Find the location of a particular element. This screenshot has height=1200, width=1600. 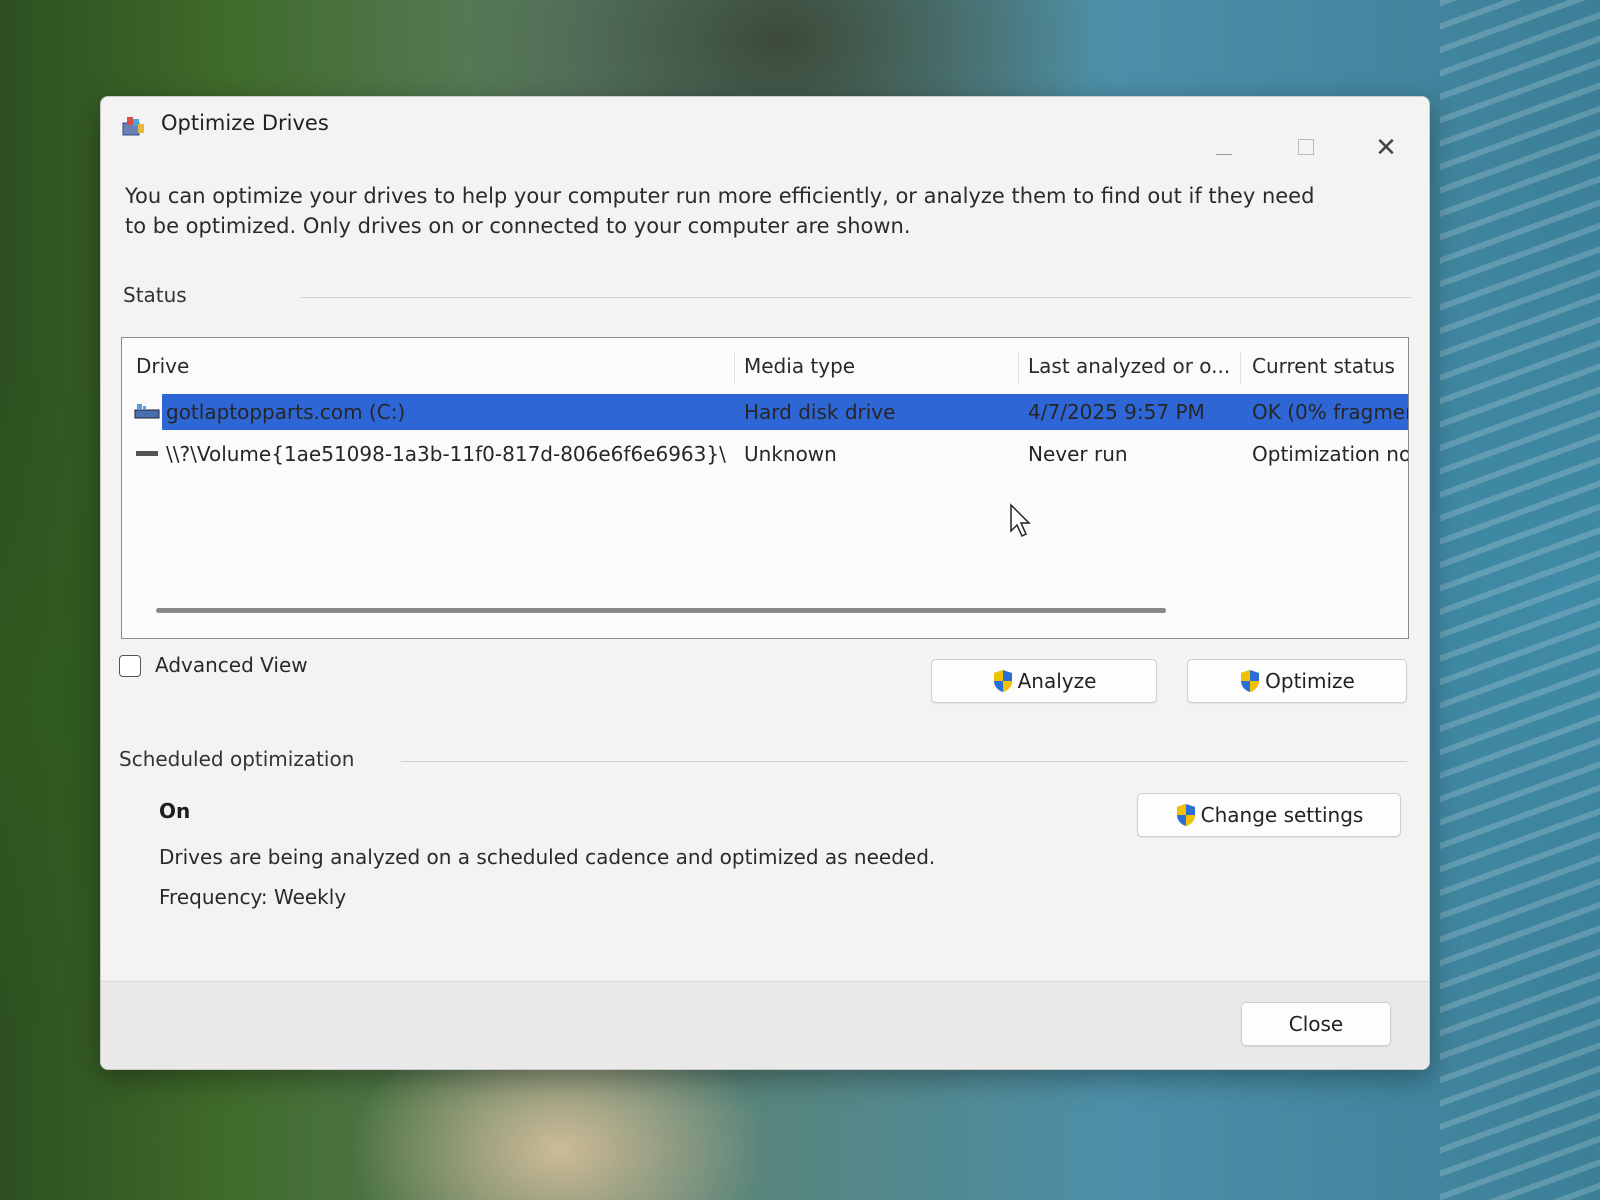

close-window-button: ✕ is located at coordinates (1386, 149).